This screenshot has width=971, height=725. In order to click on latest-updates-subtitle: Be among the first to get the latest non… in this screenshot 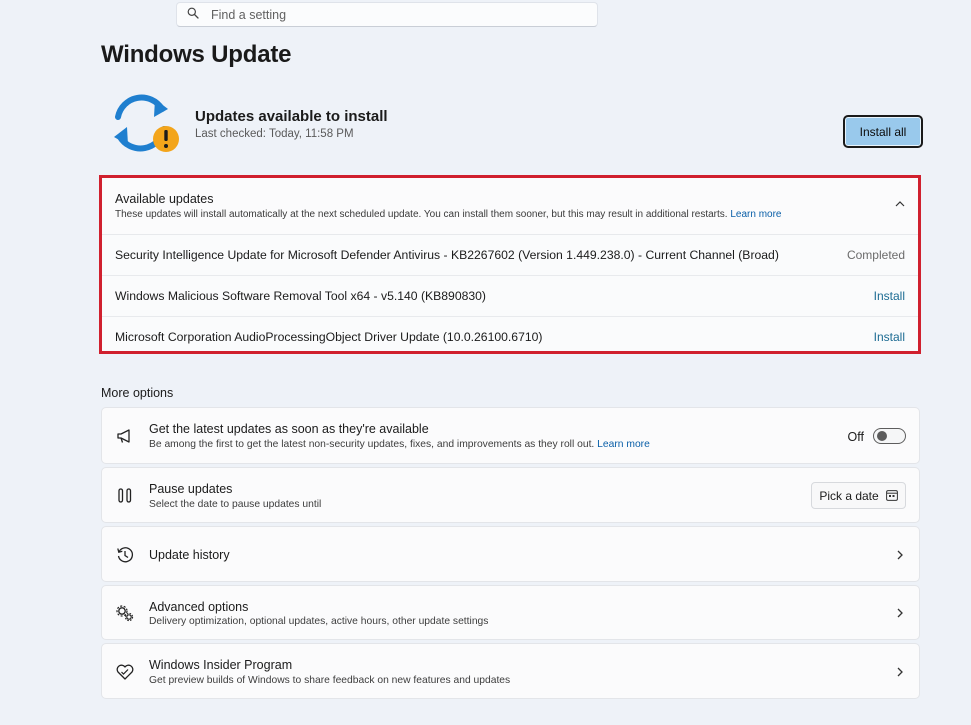, I will do `click(399, 444)`.